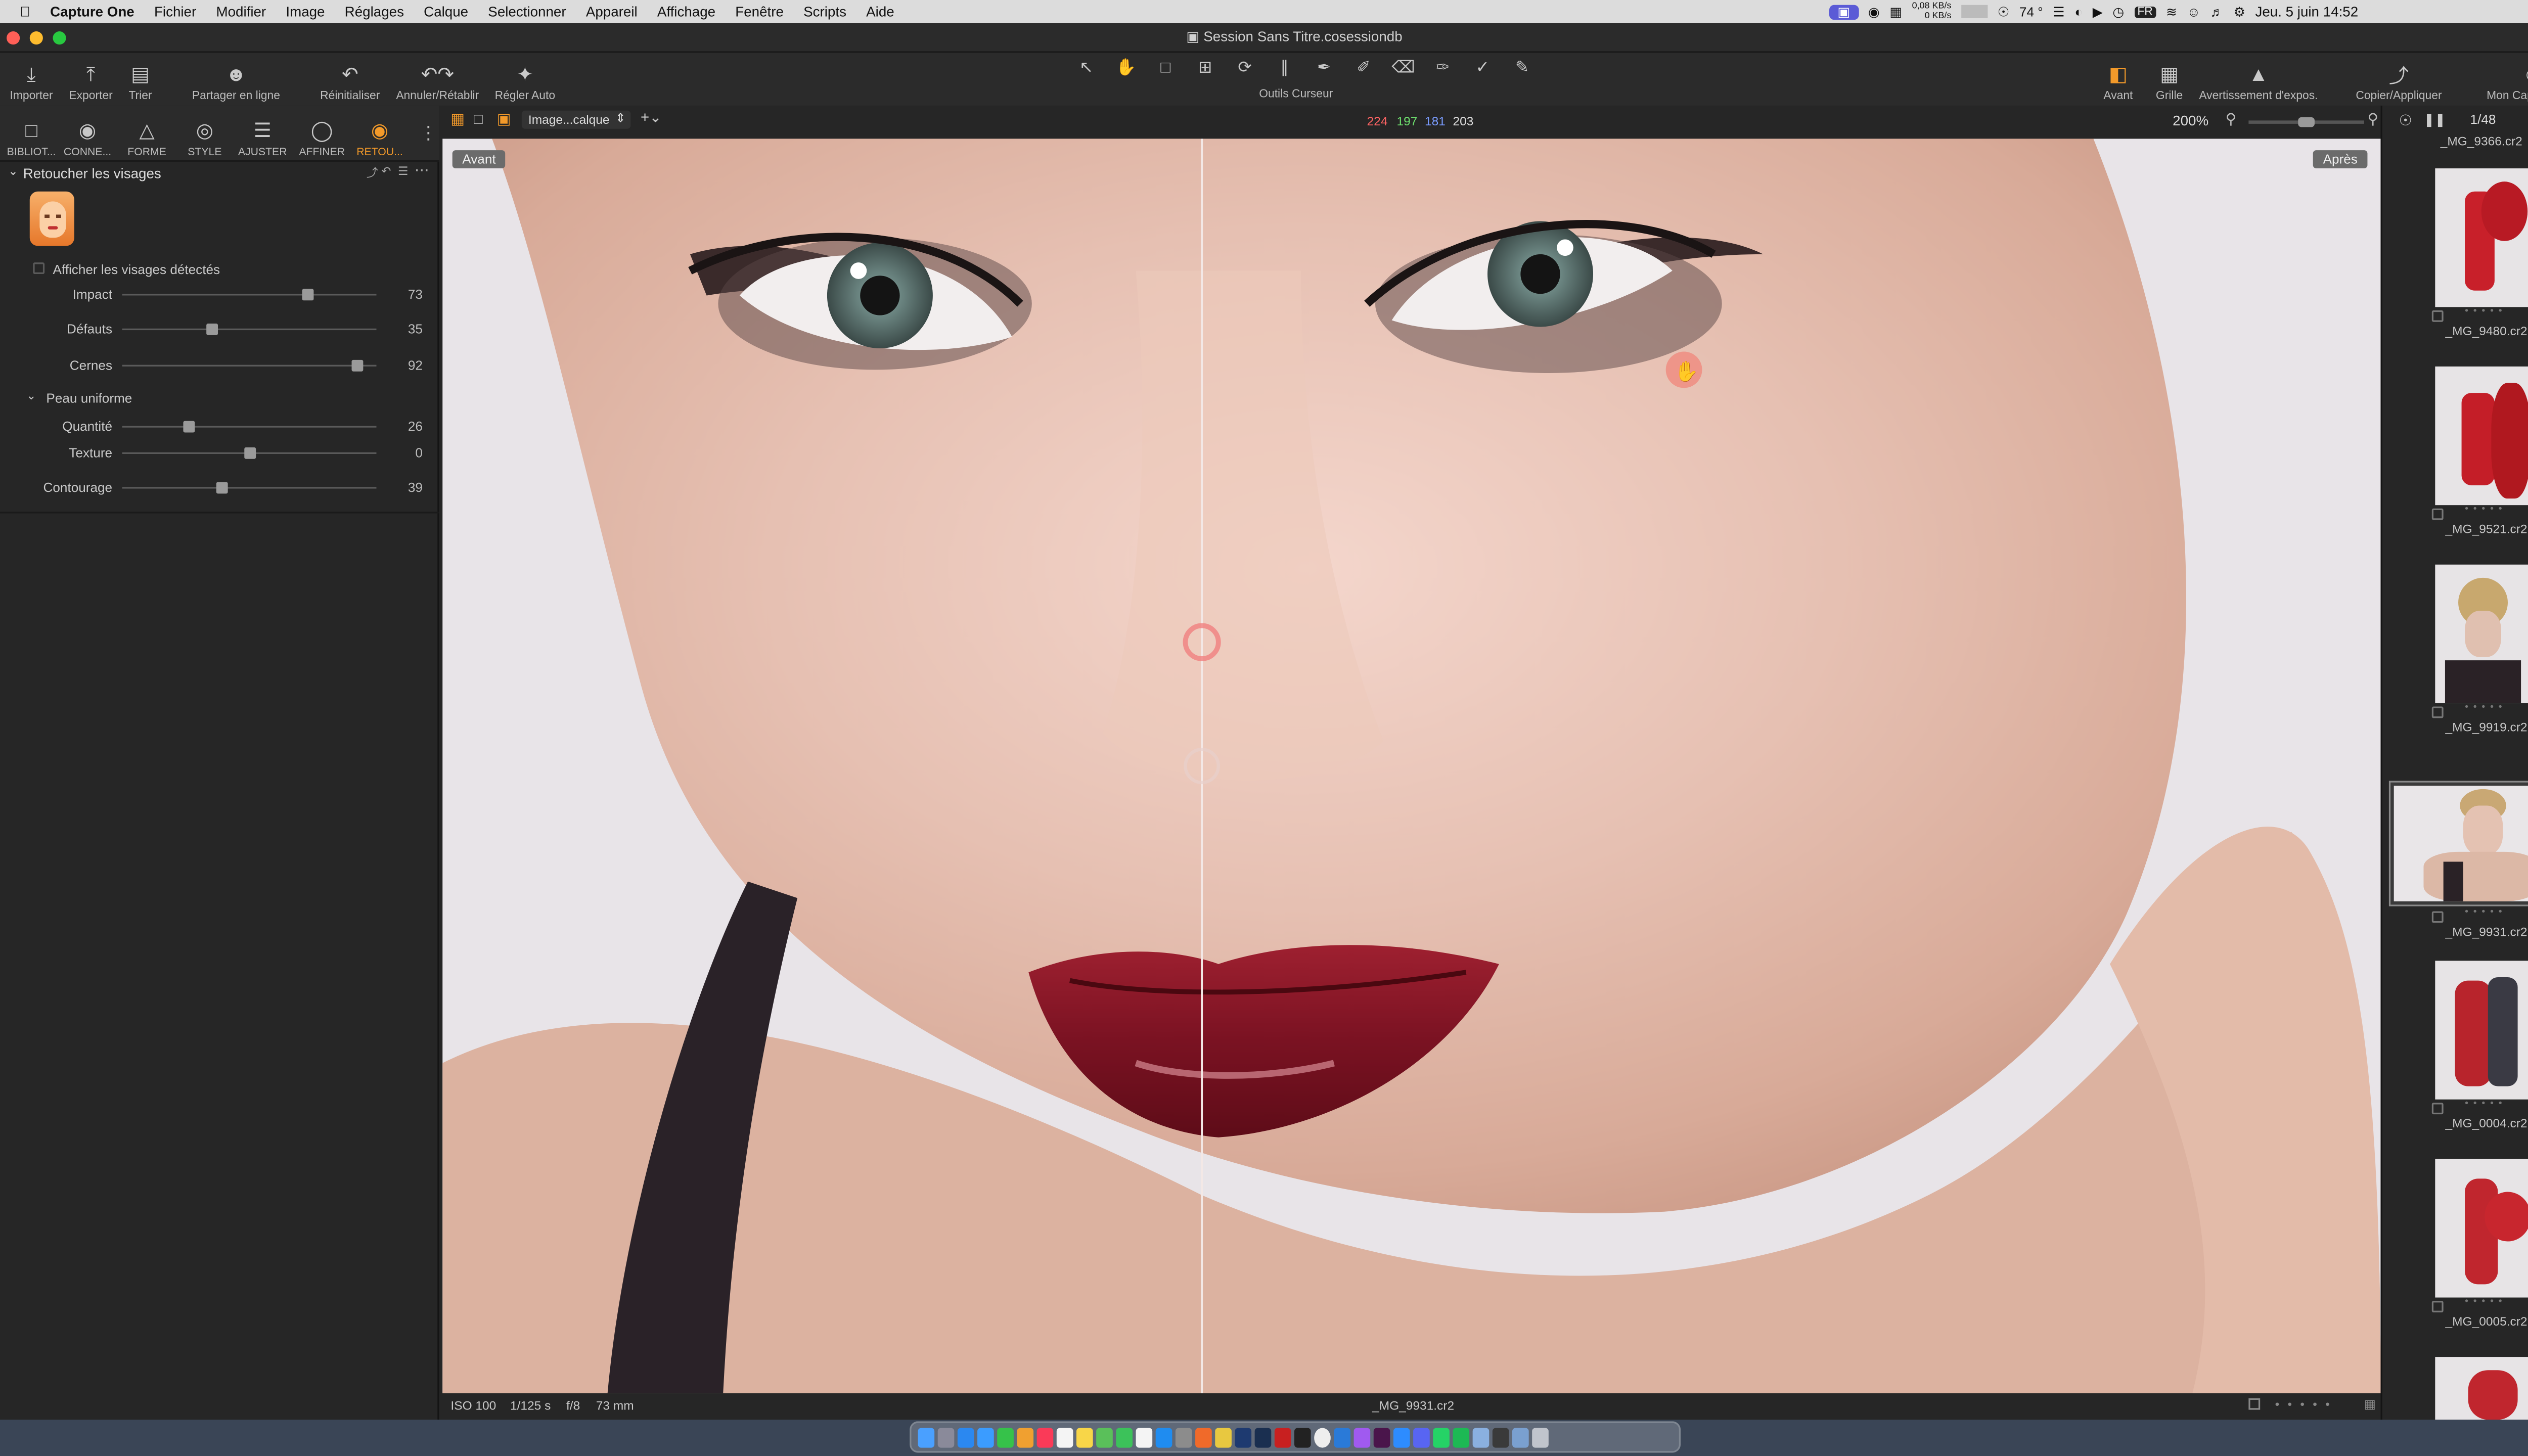 Image resolution: width=2528 pixels, height=1456 pixels. I want to click on tab-details: ◯ AFFINER, so click(322, 133).